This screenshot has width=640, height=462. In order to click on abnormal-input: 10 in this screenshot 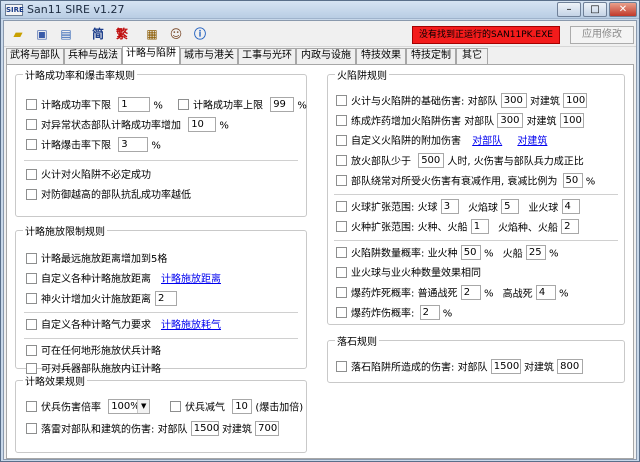, I will do `click(202, 124)`.